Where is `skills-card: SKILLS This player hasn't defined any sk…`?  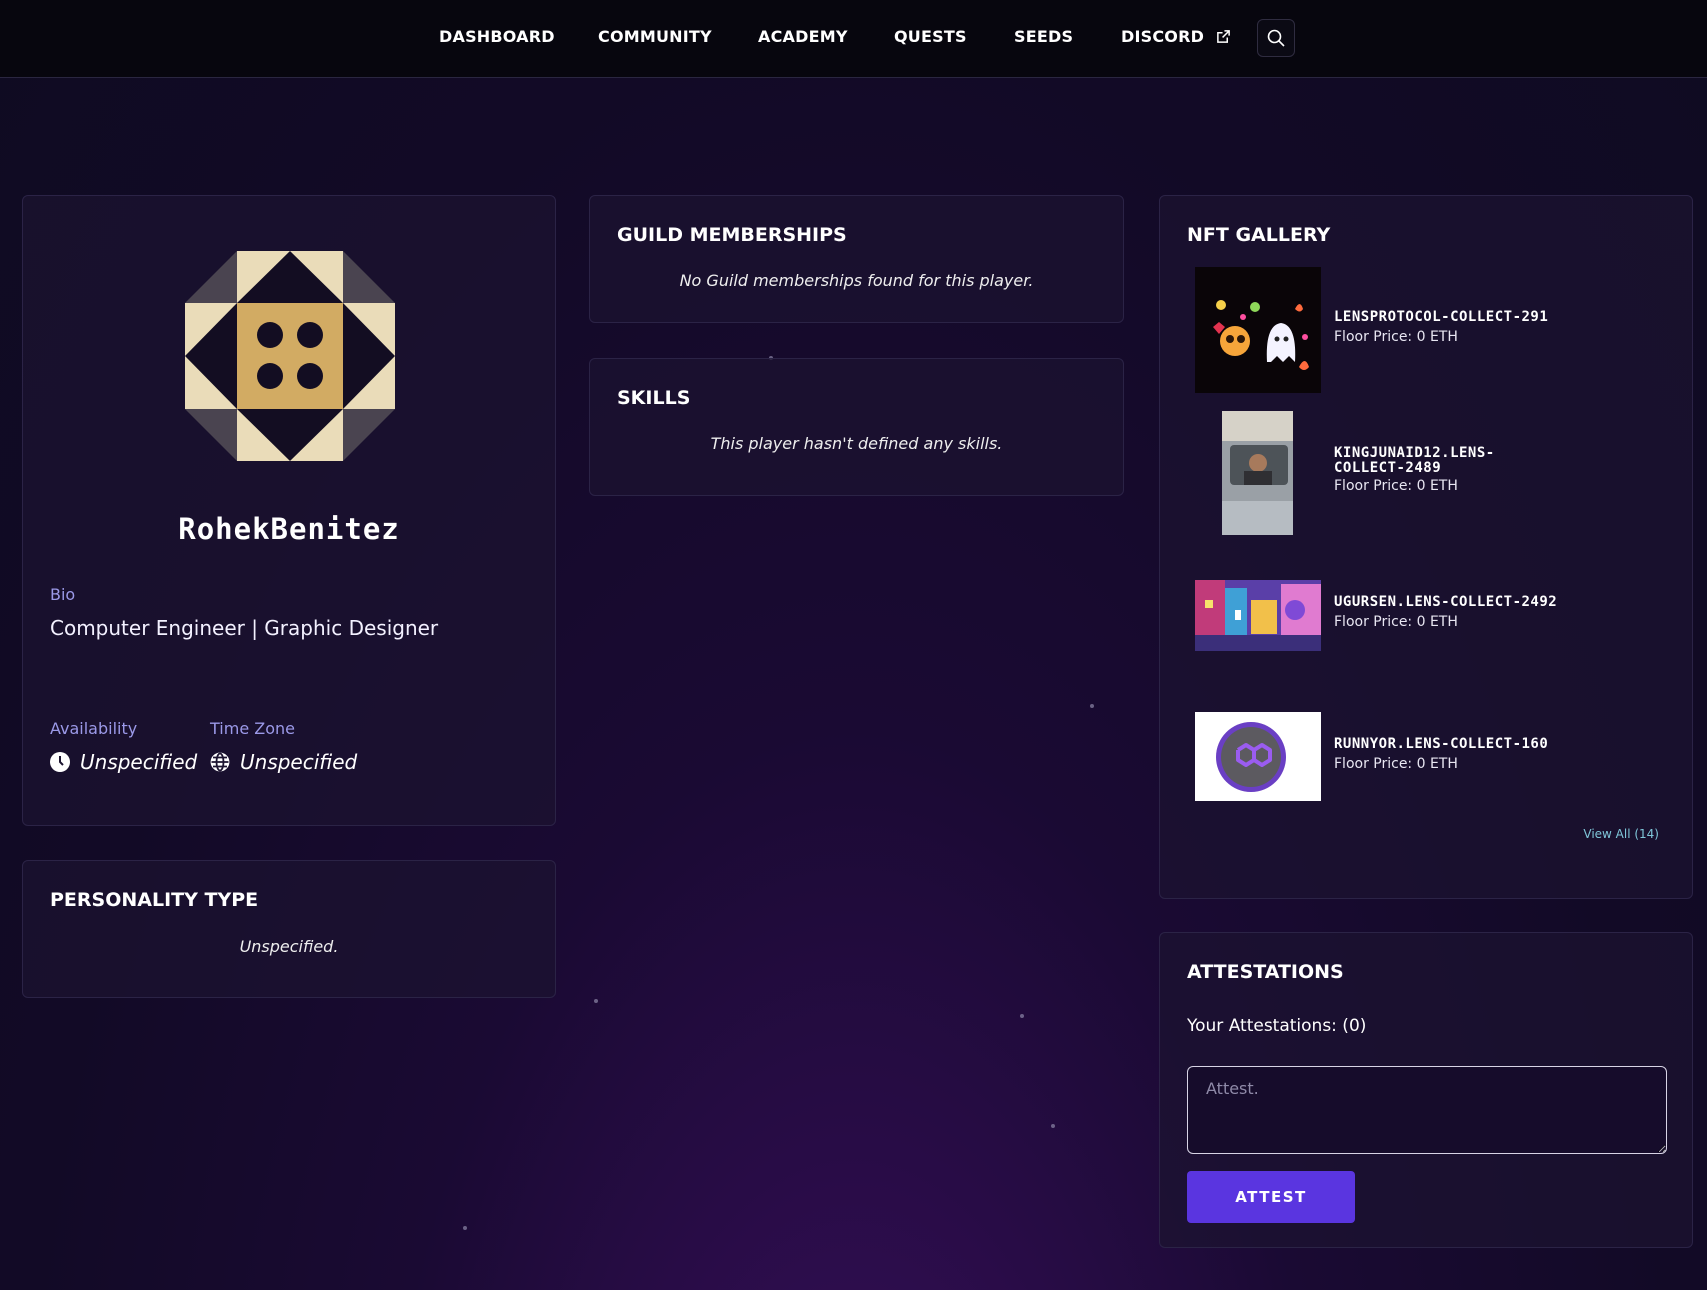 skills-card: SKILLS This player hasn't defined any sk… is located at coordinates (856, 427).